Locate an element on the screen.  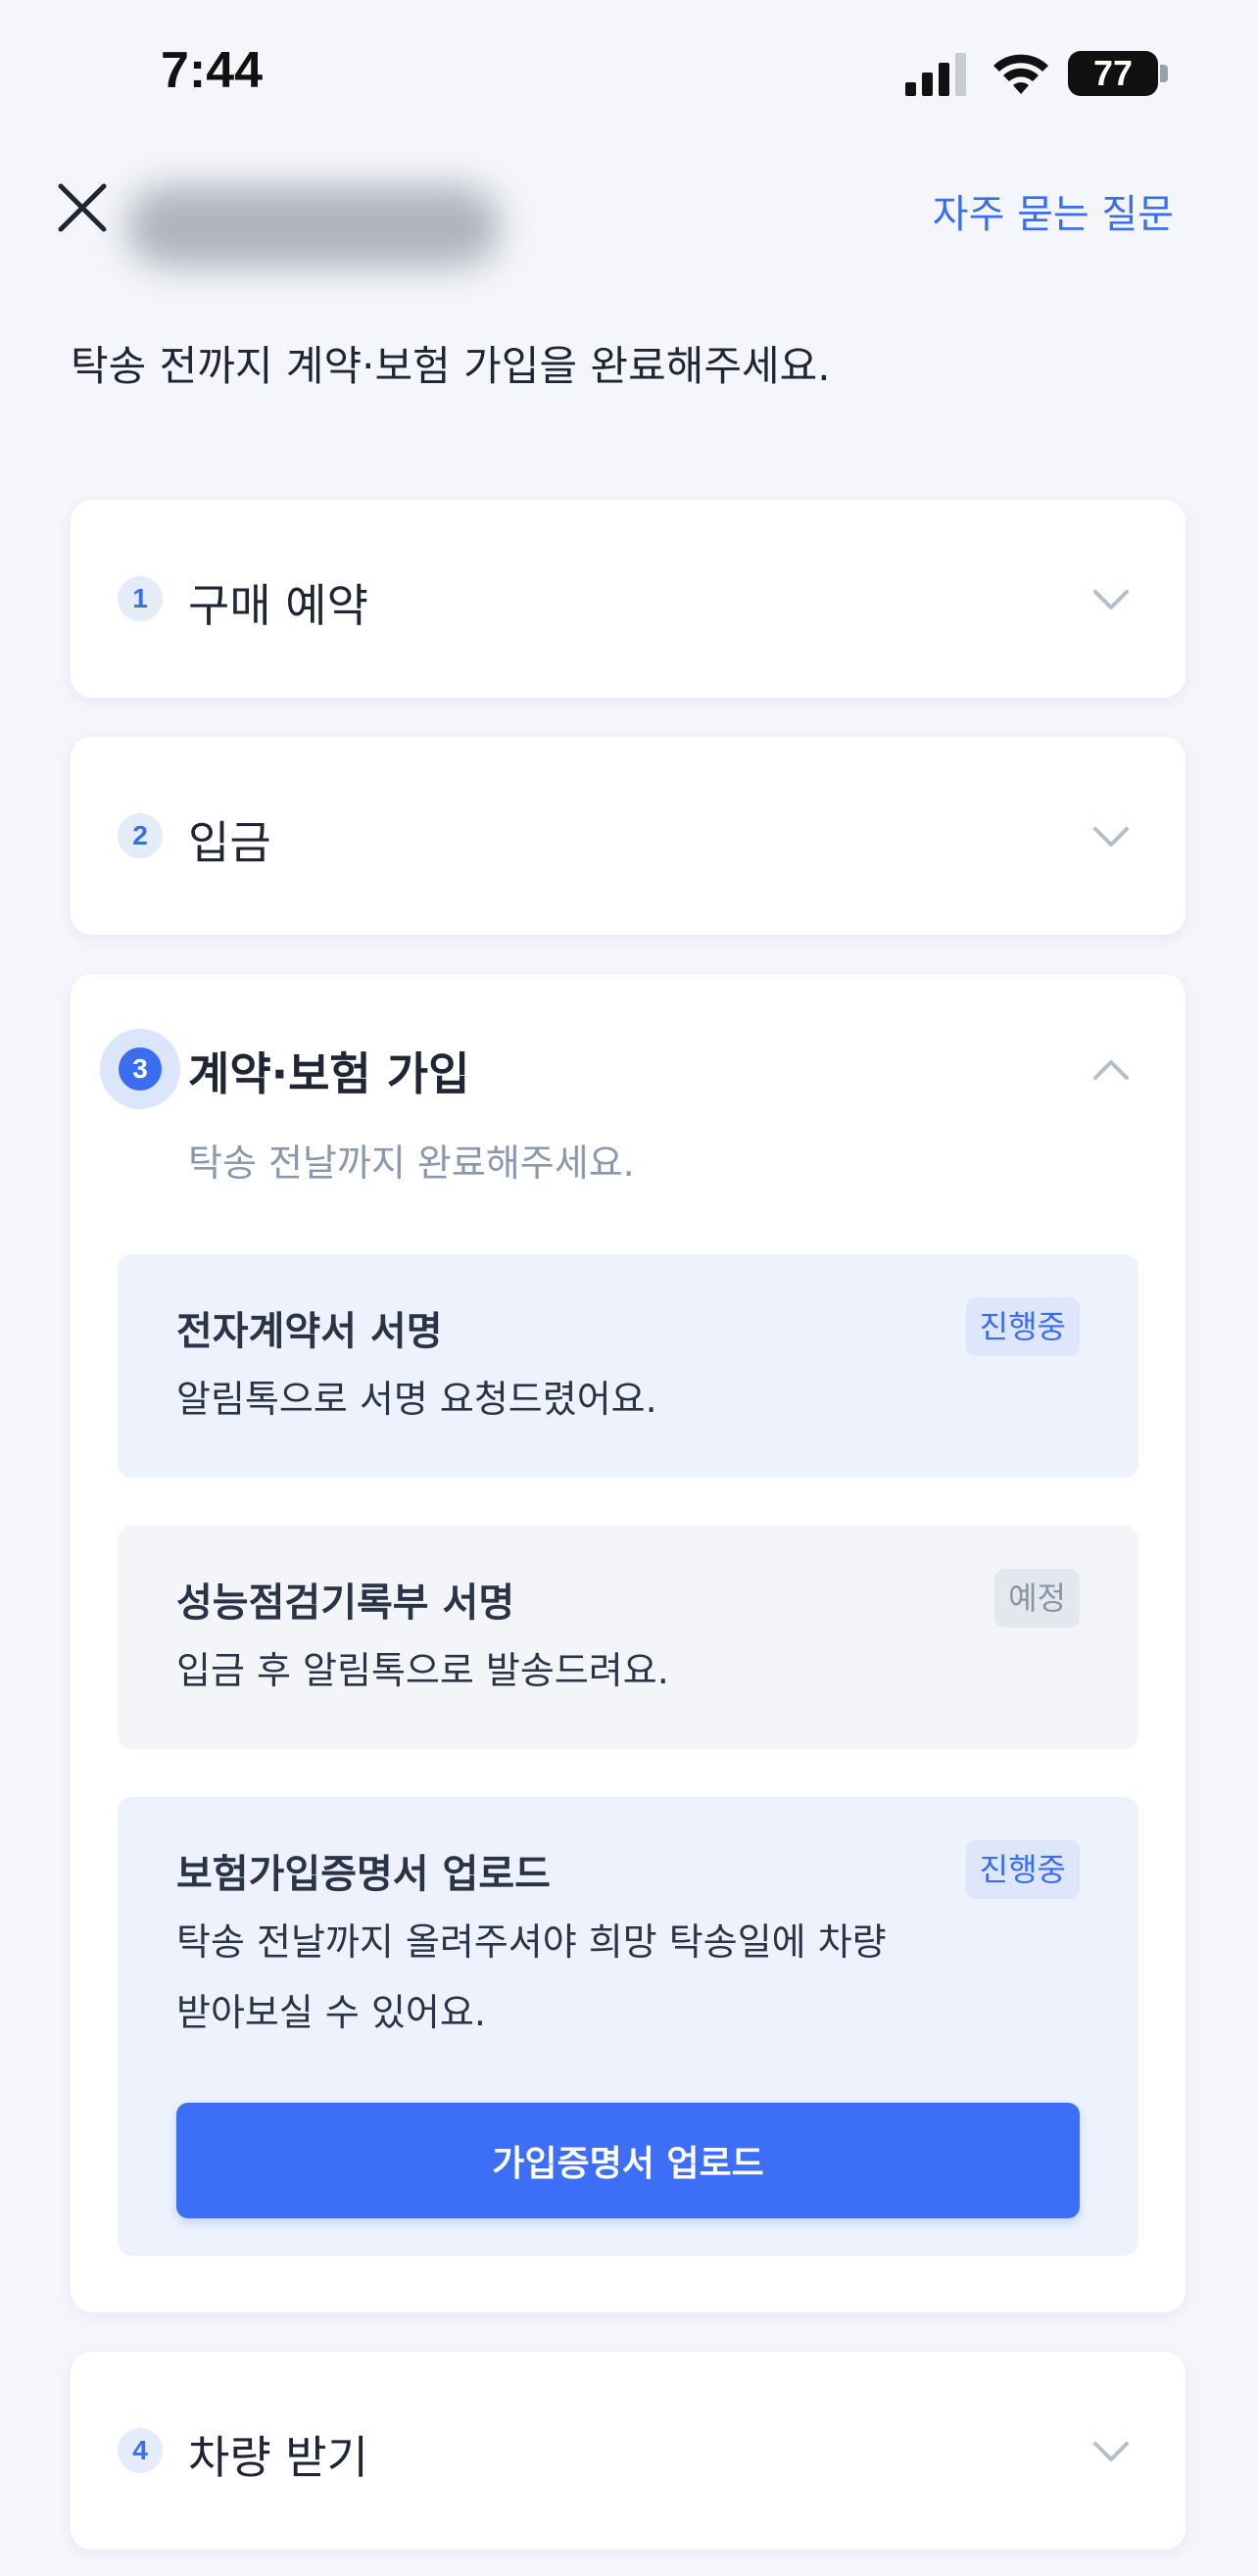
step-title: 계약·보험 가입 is located at coordinates (329, 1073).